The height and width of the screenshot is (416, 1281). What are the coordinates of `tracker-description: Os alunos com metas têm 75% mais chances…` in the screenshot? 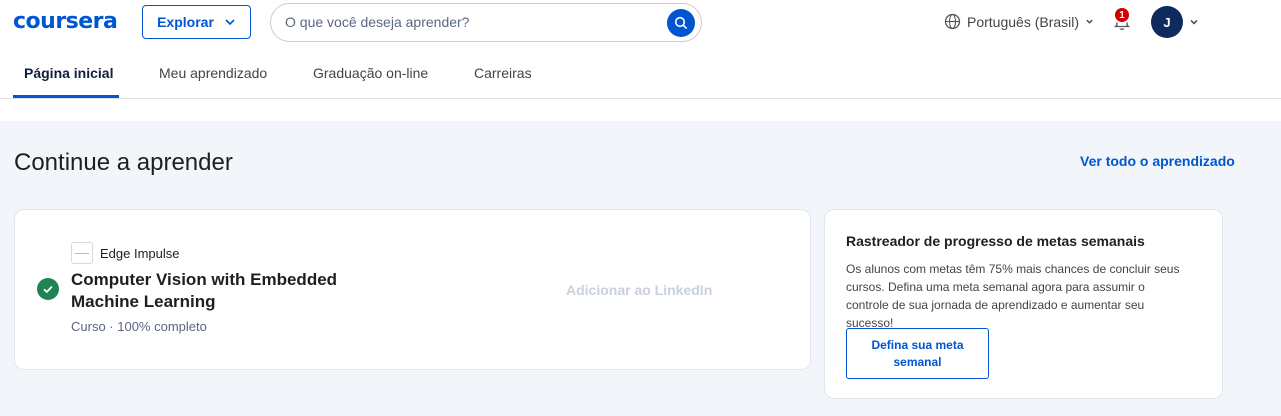 It's located at (1013, 296).